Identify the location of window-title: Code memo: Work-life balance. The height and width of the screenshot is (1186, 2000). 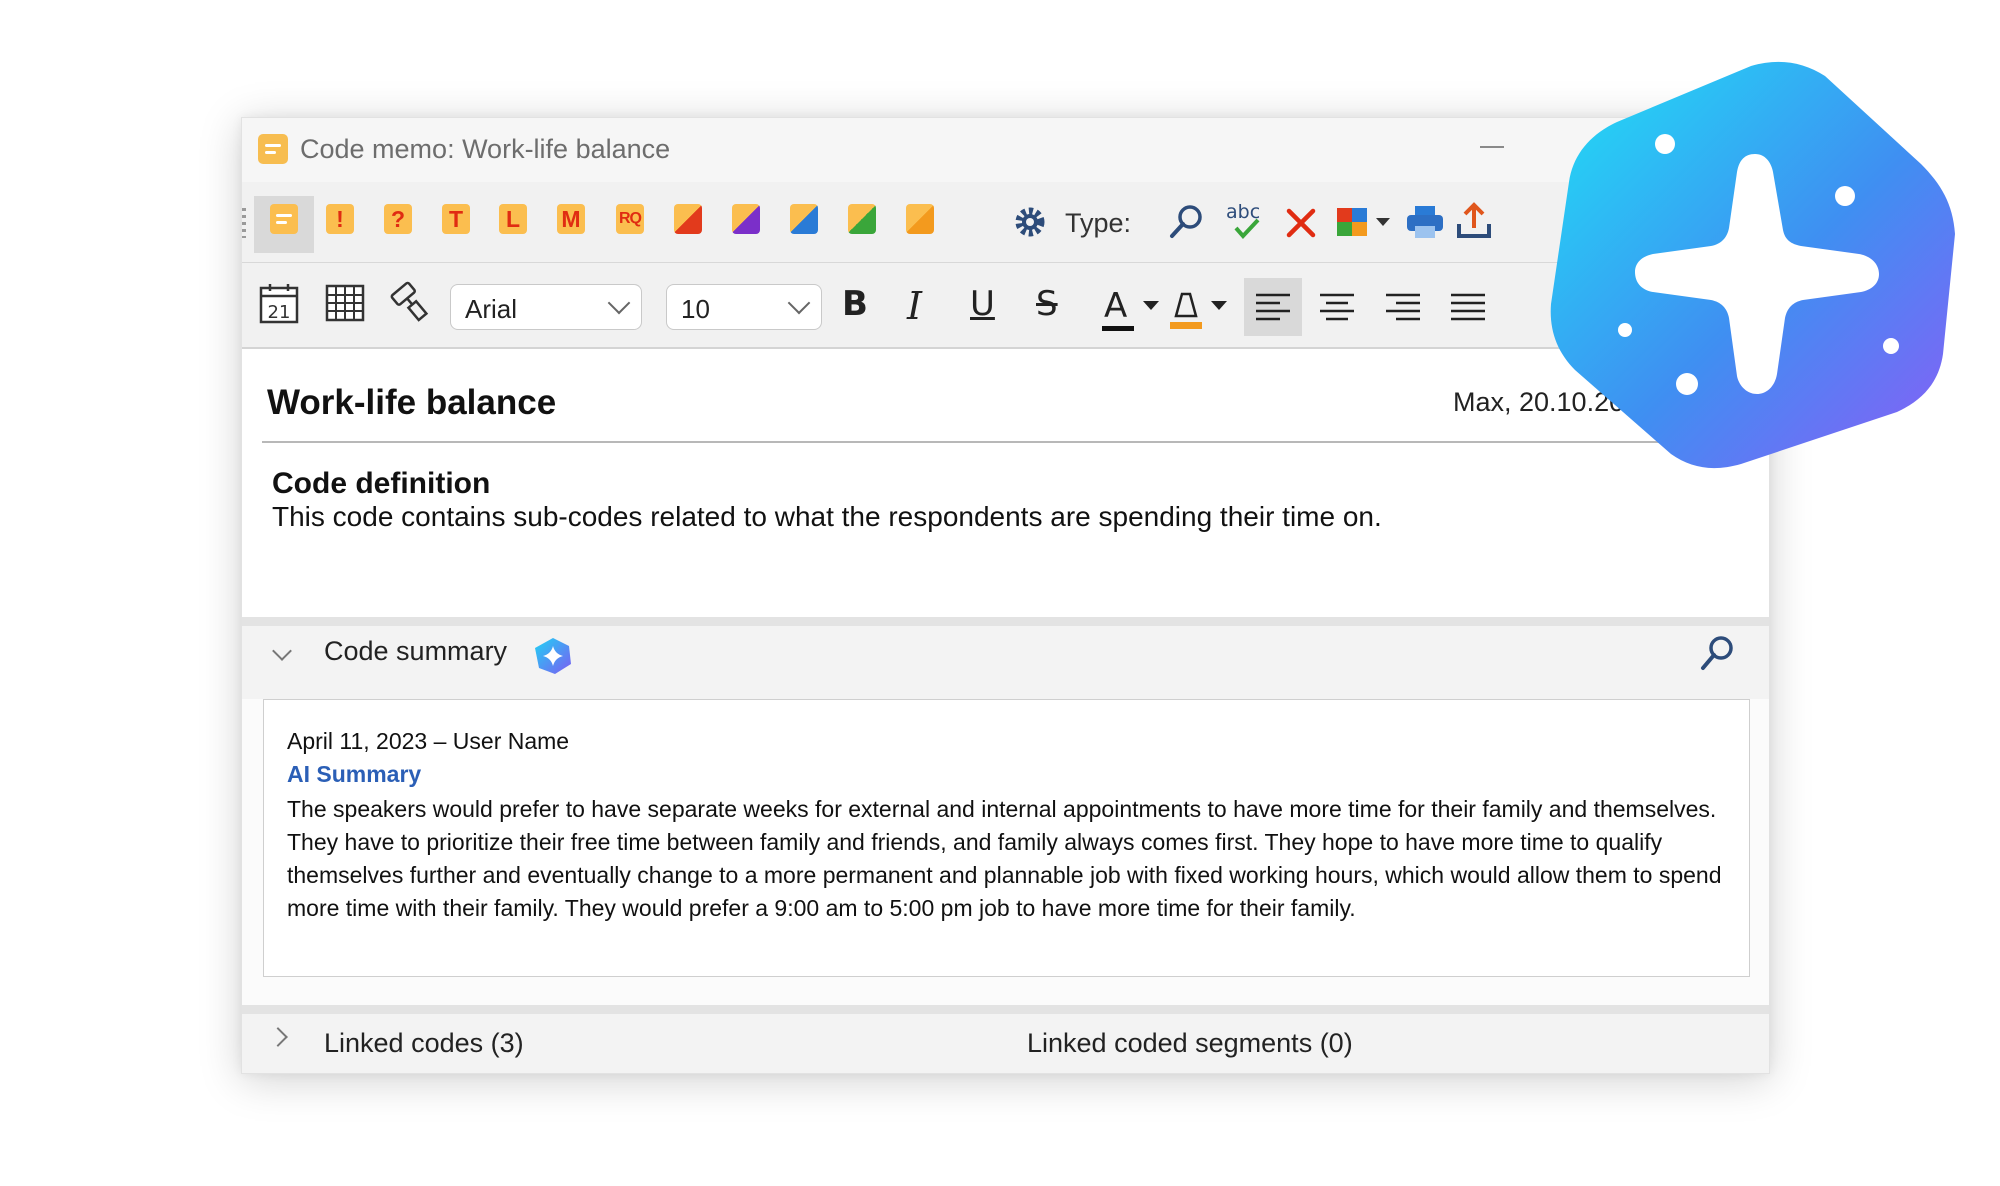
(485, 149).